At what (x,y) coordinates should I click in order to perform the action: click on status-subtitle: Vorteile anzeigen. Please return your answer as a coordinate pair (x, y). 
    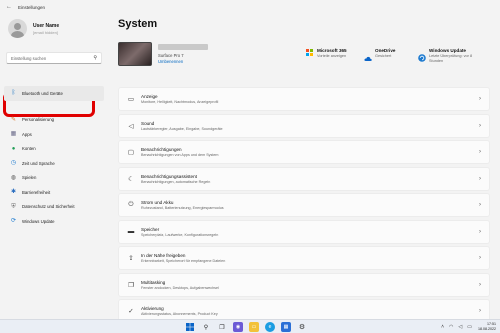
    Looking at the image, I should click on (332, 56).